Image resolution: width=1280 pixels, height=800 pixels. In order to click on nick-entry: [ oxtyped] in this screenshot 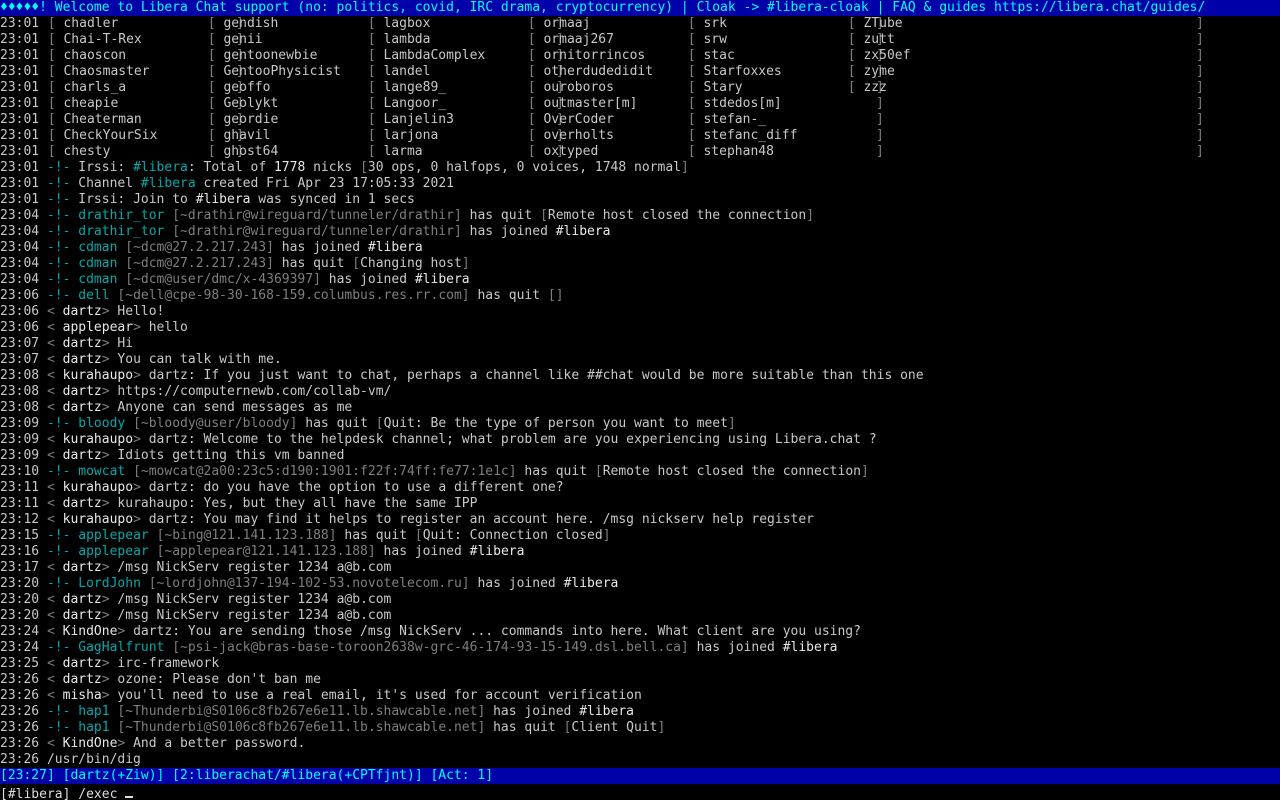, I will do `click(862, 152)`.